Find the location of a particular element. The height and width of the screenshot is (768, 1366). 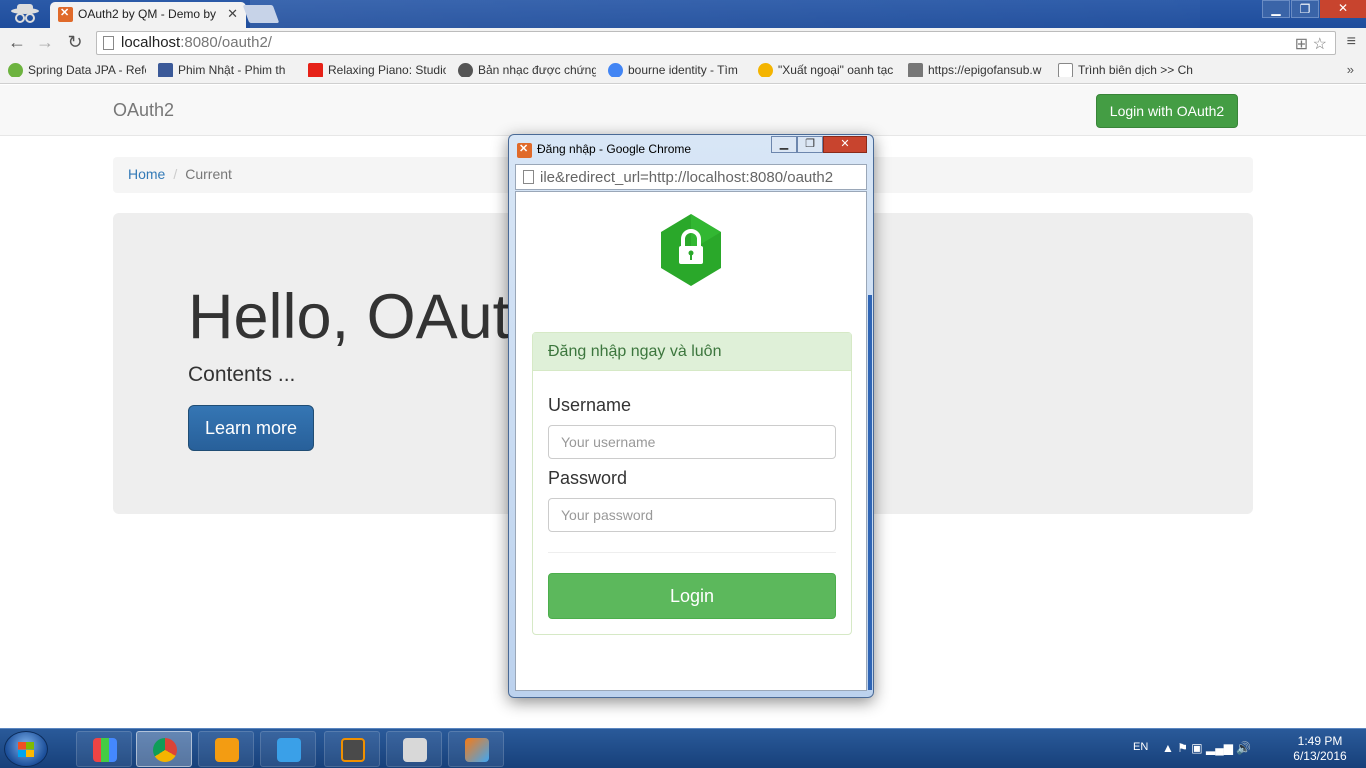

browser-toolbar: ← → ↻ localhost:8080/oauth2/ ⊞ ☆ ≡ is located at coordinates (683, 43).